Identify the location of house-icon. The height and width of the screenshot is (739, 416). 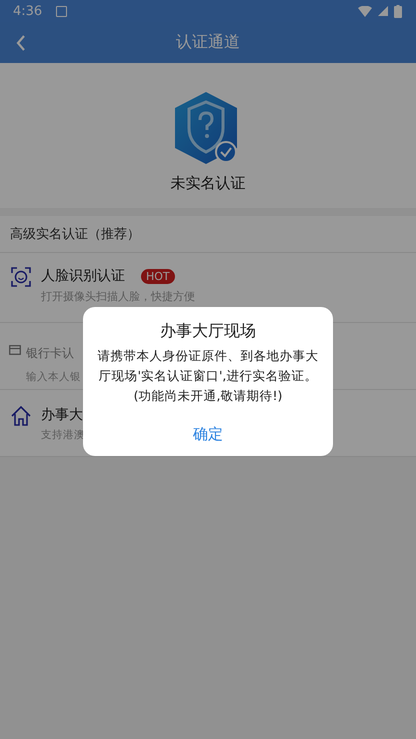
(21, 416).